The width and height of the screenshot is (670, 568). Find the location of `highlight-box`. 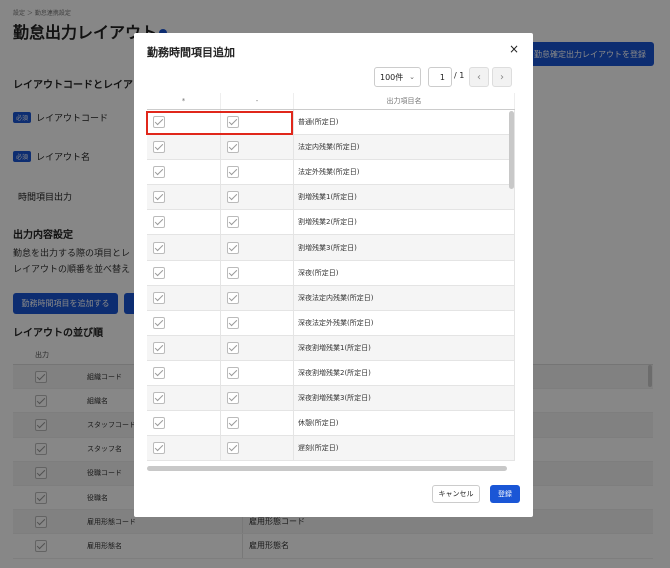

highlight-box is located at coordinates (219, 123).